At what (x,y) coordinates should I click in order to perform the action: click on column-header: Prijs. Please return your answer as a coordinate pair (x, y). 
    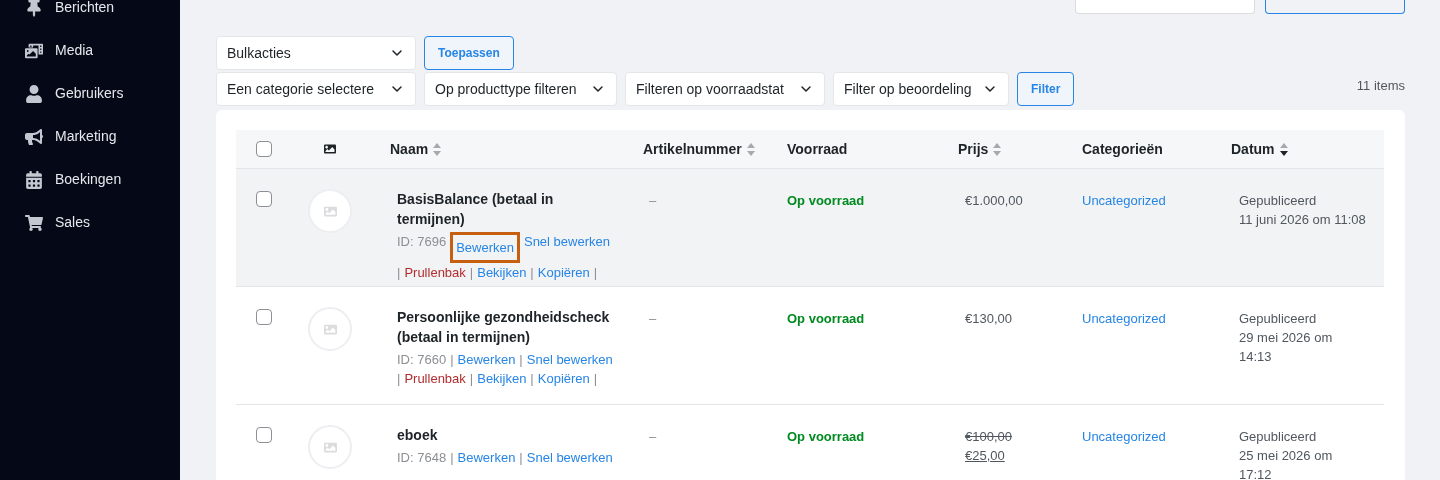
    Looking at the image, I should click on (973, 149).